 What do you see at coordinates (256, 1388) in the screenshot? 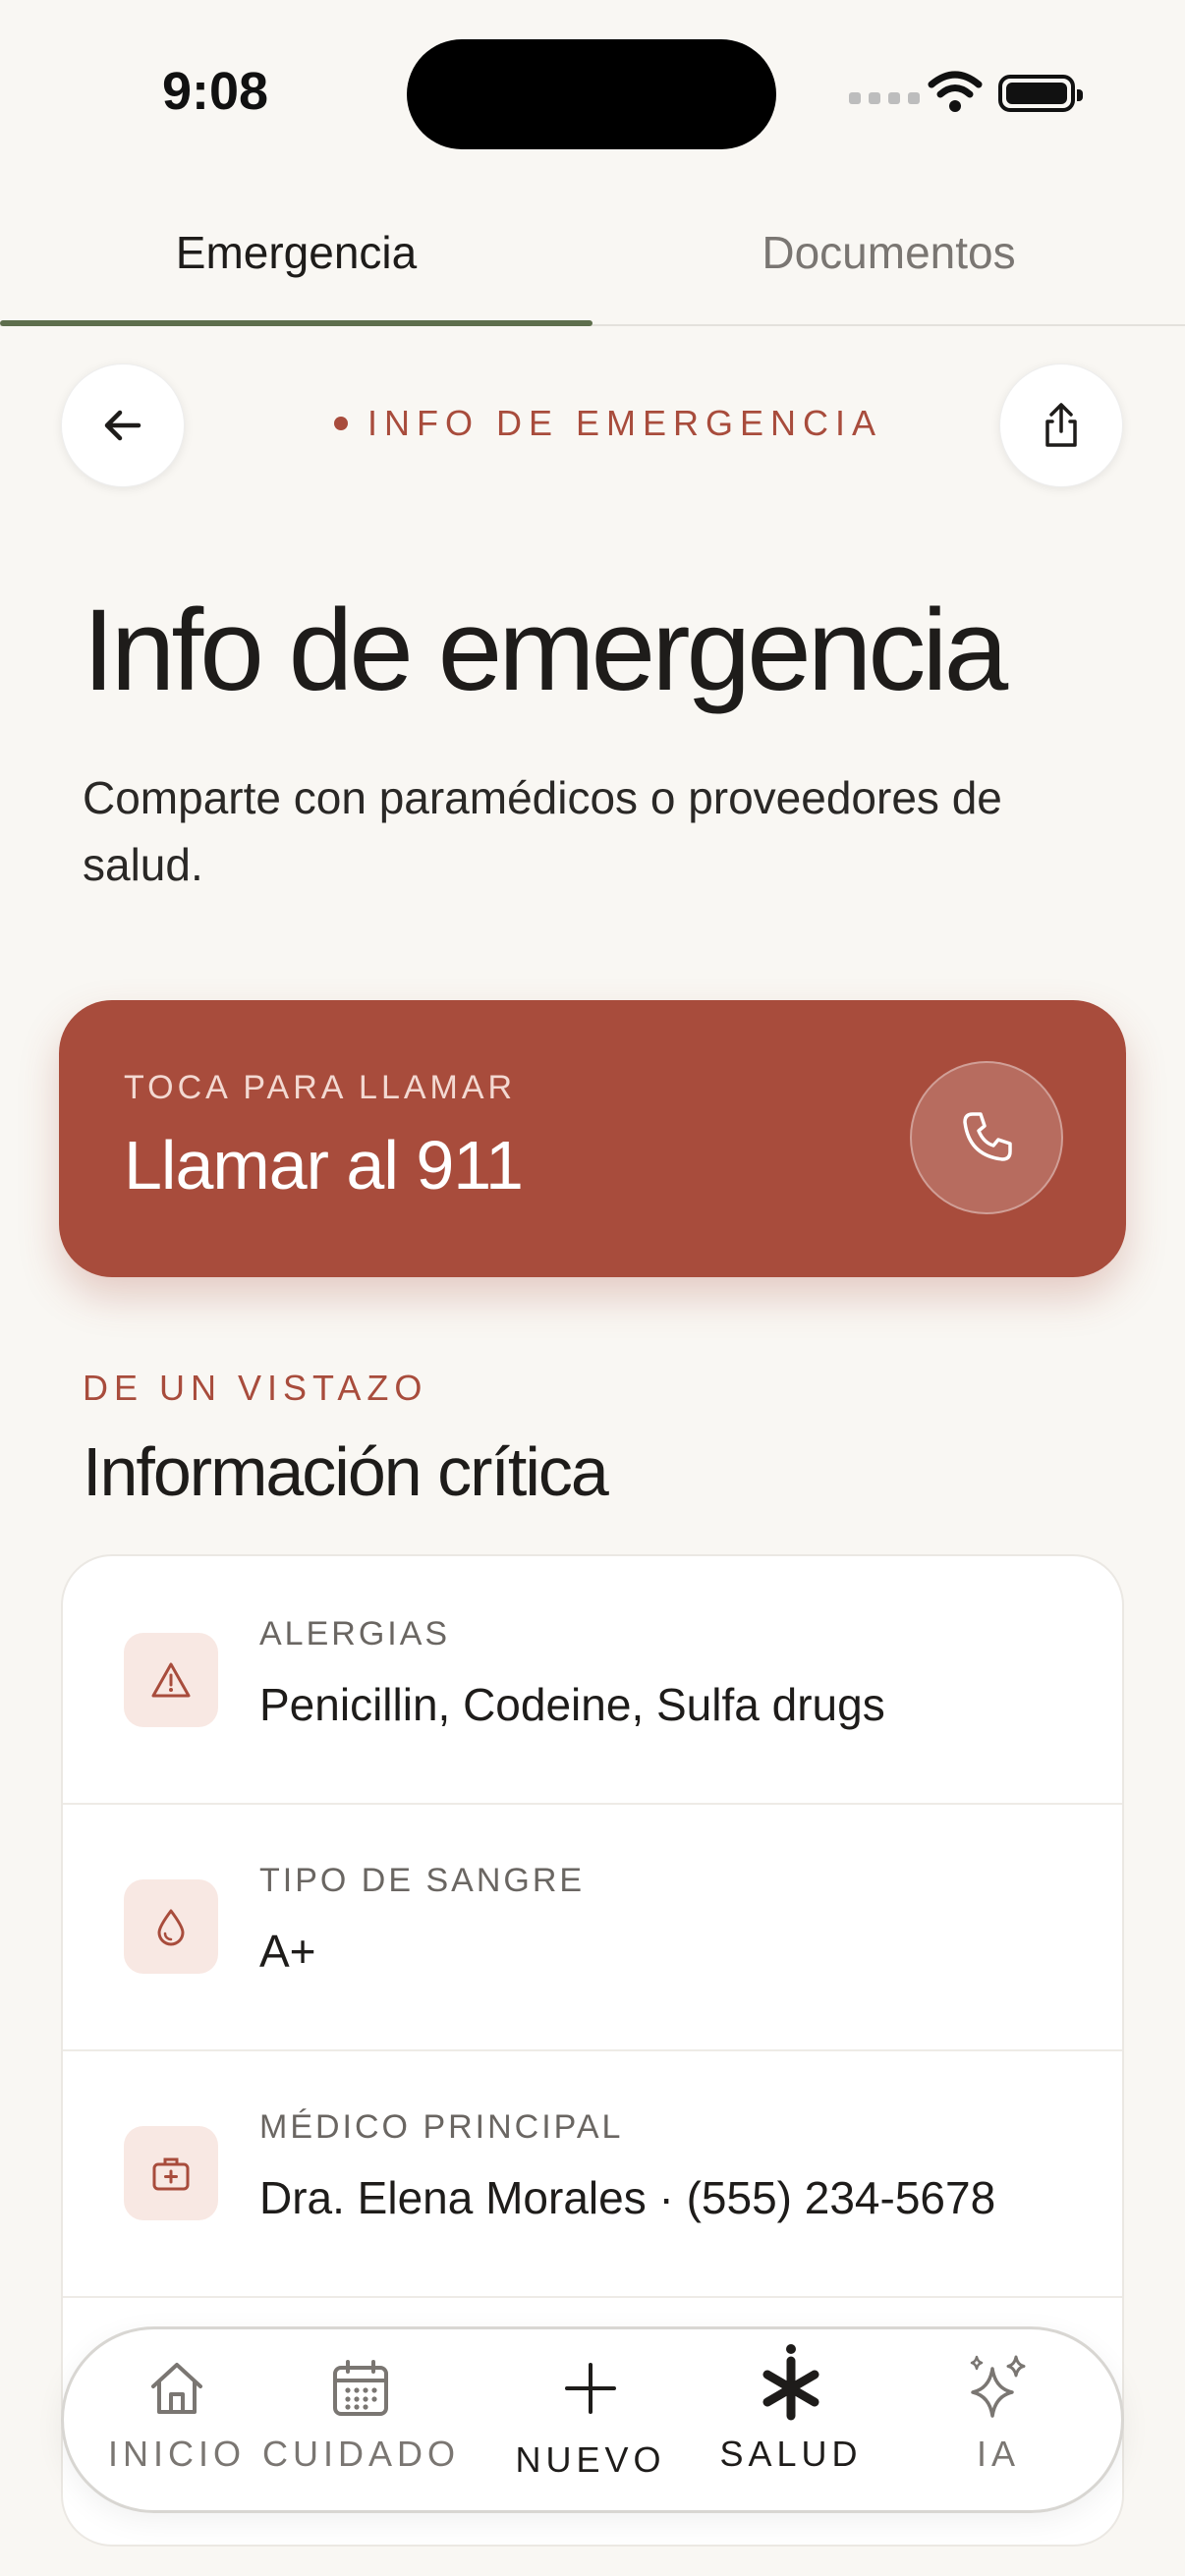
I see `section-eyebrow: DE UN VISTAZO` at bounding box center [256, 1388].